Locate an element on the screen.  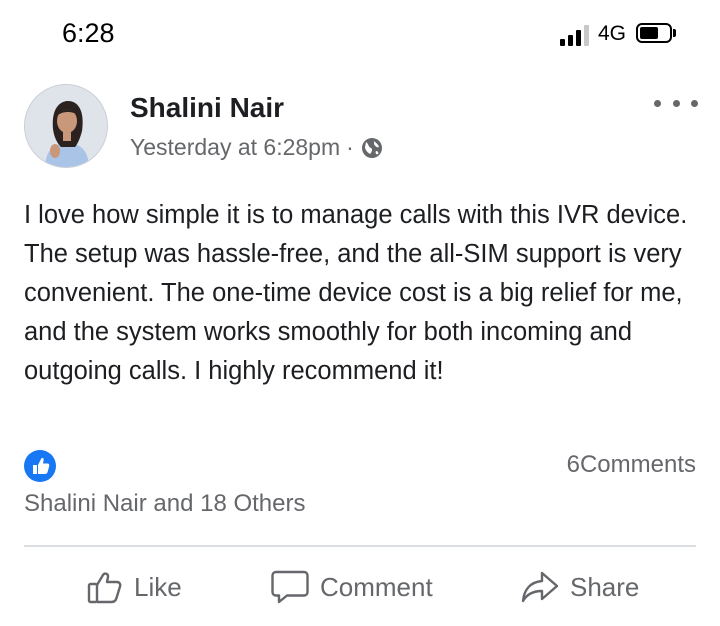
globe-icon is located at coordinates (372, 148).